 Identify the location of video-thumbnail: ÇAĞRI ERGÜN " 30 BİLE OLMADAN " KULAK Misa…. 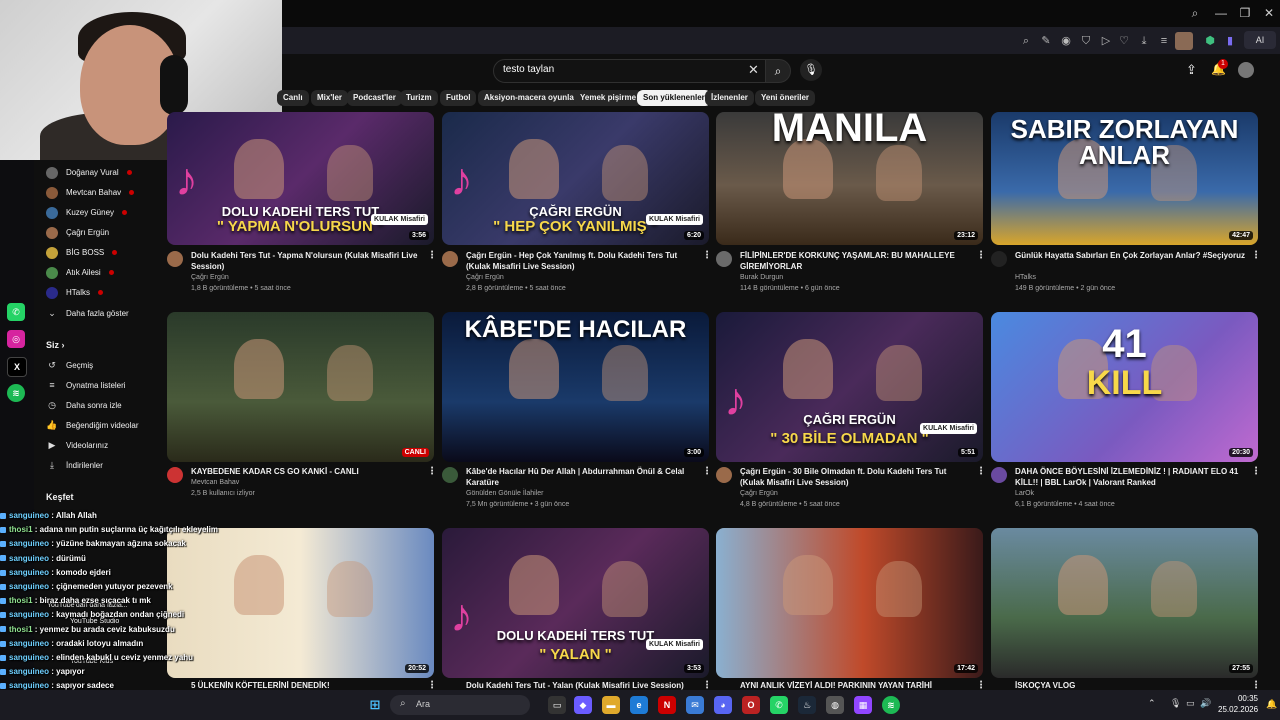
(849, 387).